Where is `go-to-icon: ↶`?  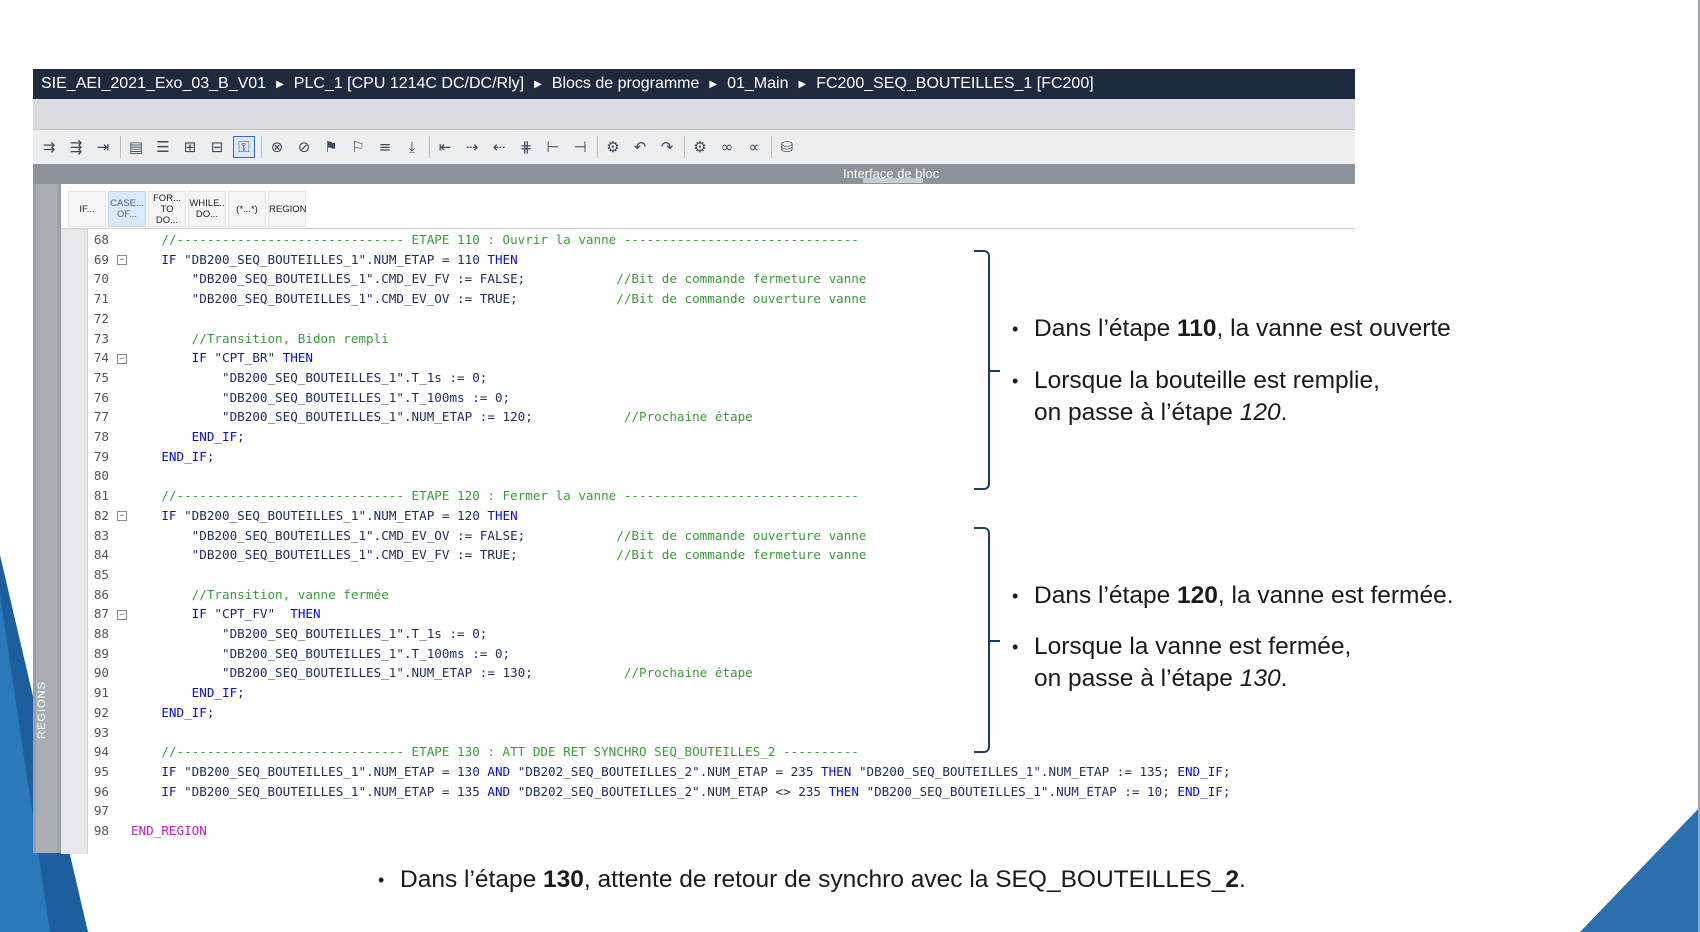 go-to-icon: ↶ is located at coordinates (640, 147).